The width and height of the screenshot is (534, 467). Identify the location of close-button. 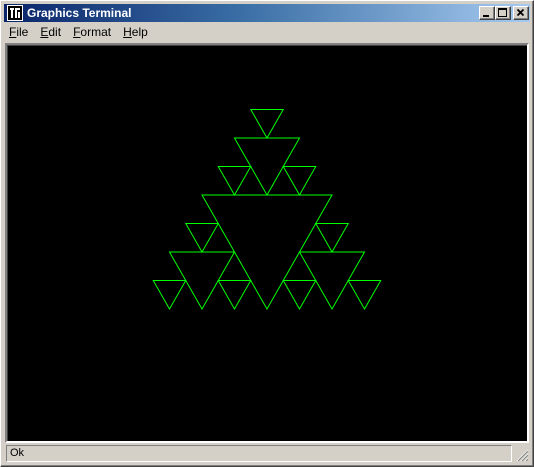
(521, 13).